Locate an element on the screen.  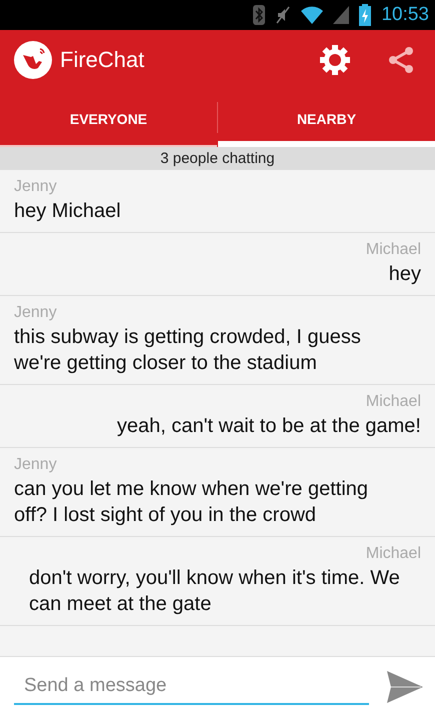
message-text: hey Michael is located at coordinates (67, 211).